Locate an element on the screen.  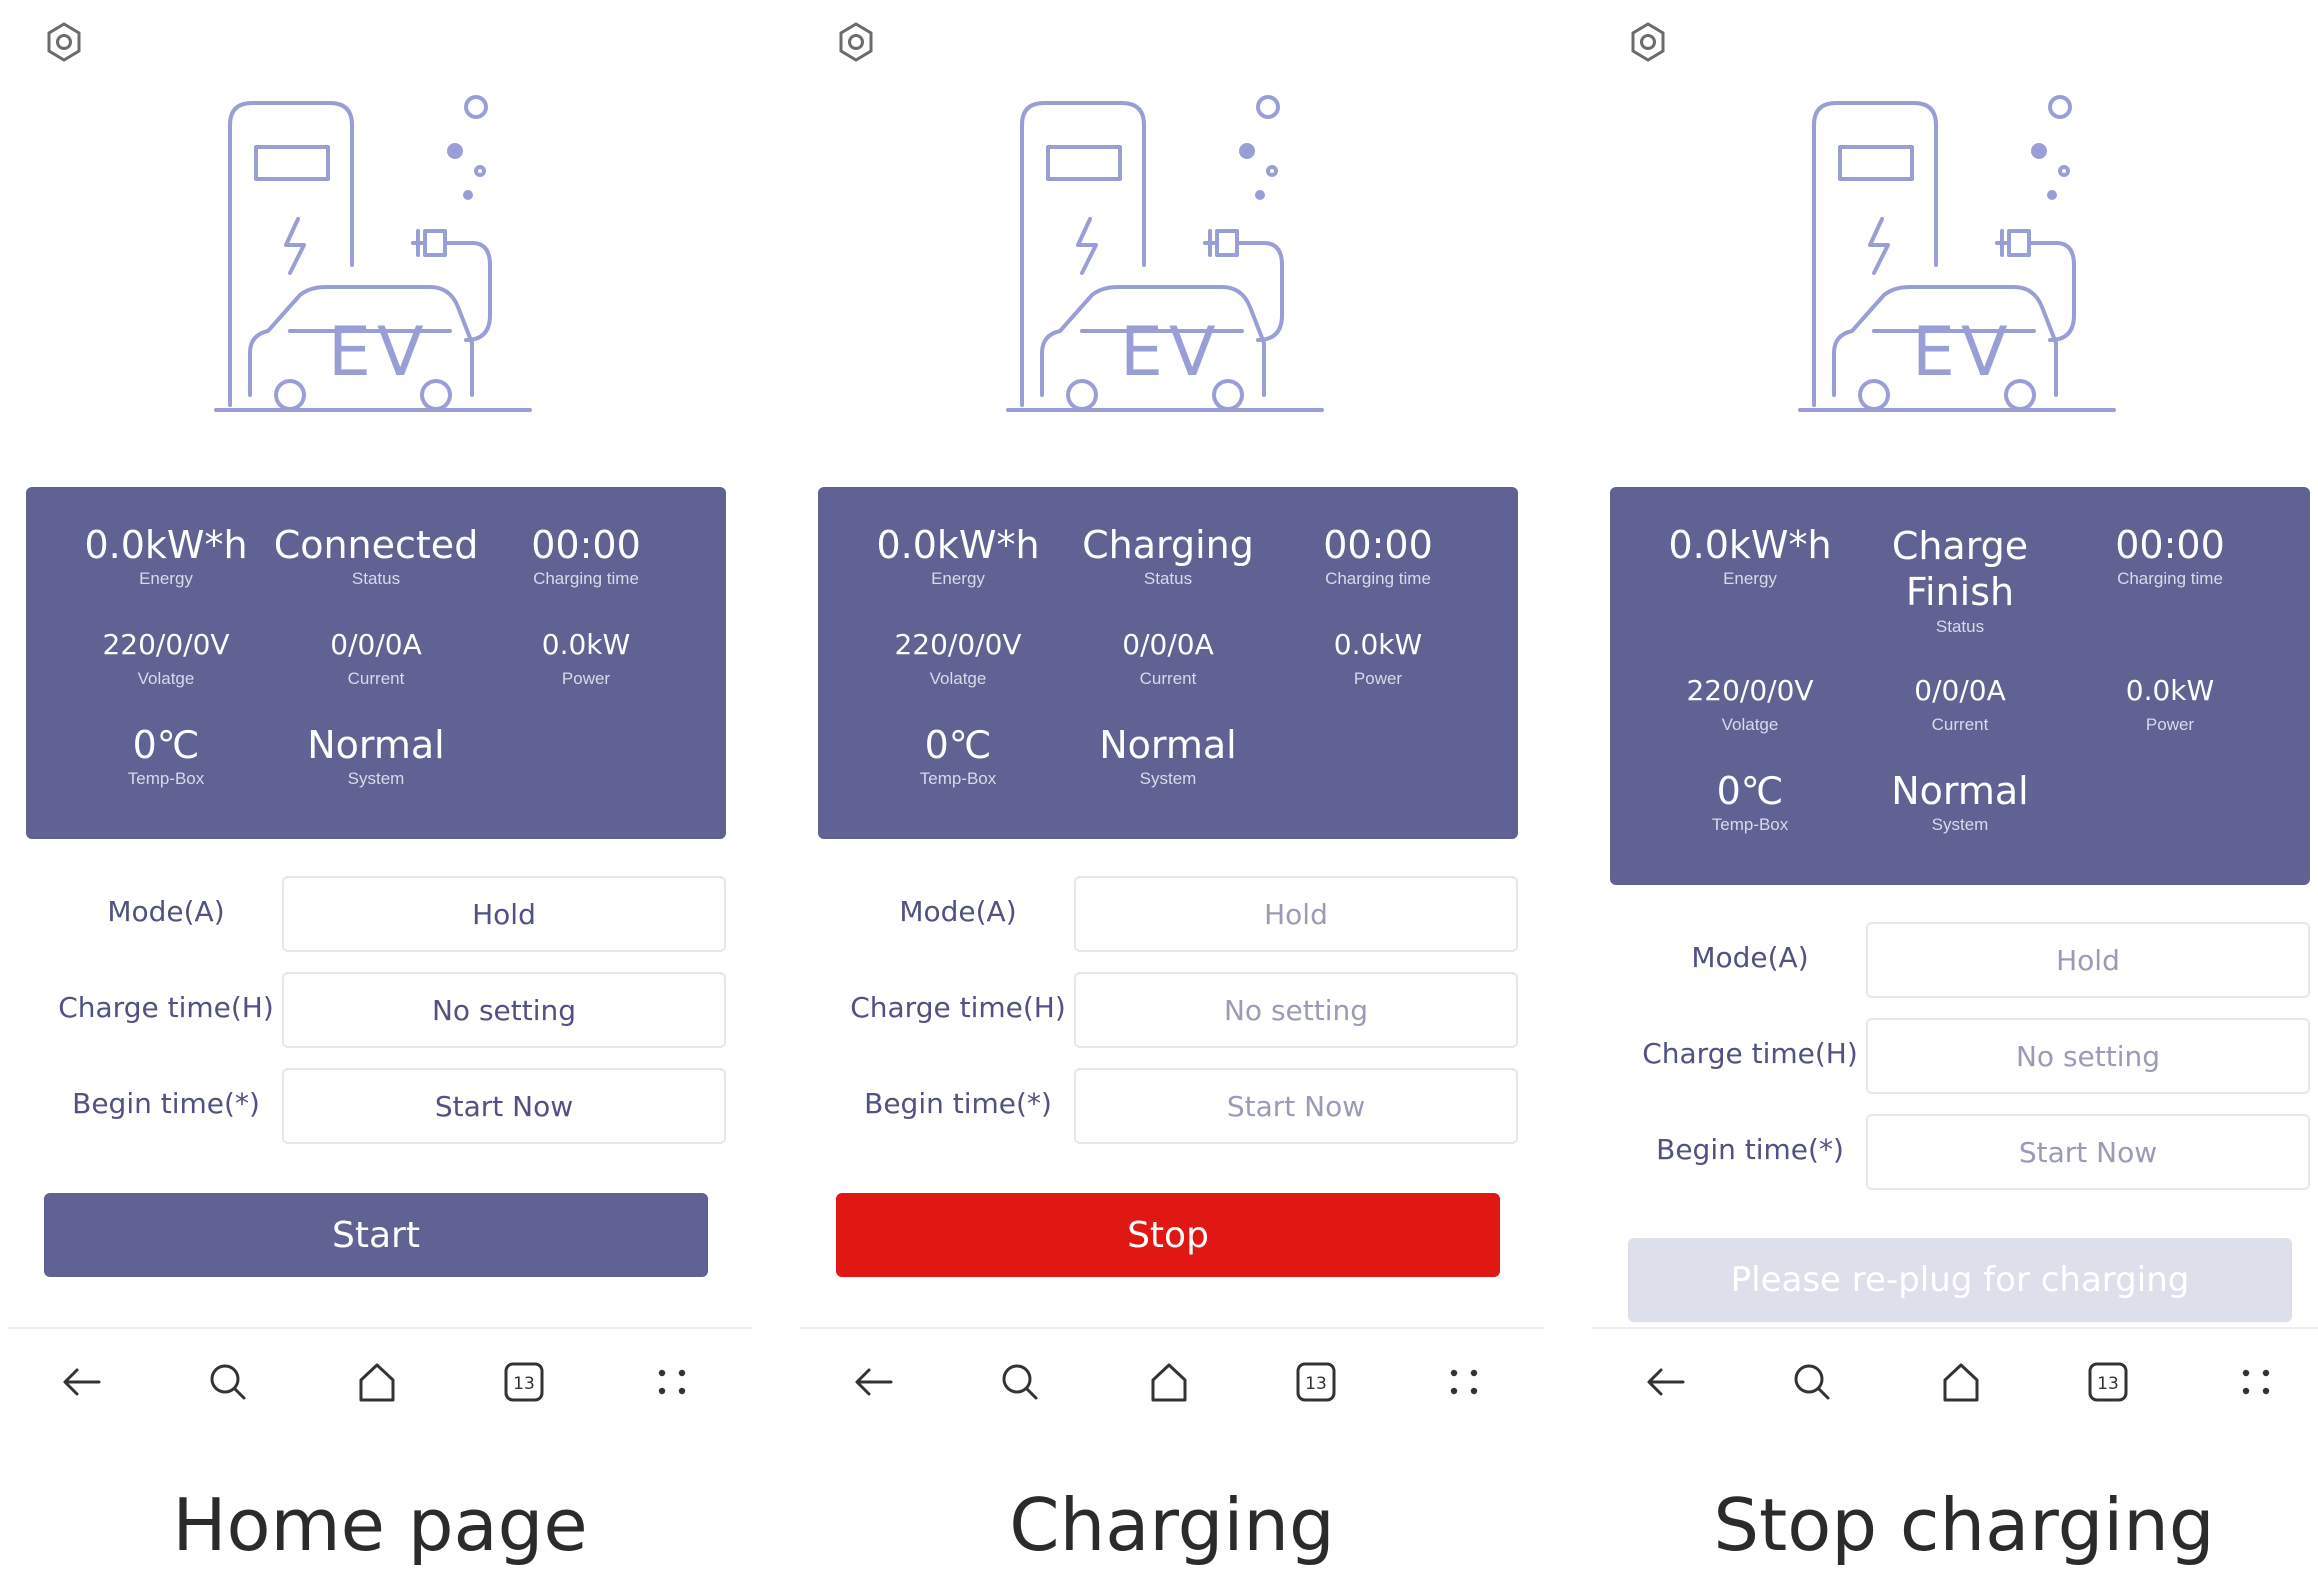
power-value: 0.0kW is located at coordinates (586, 644).